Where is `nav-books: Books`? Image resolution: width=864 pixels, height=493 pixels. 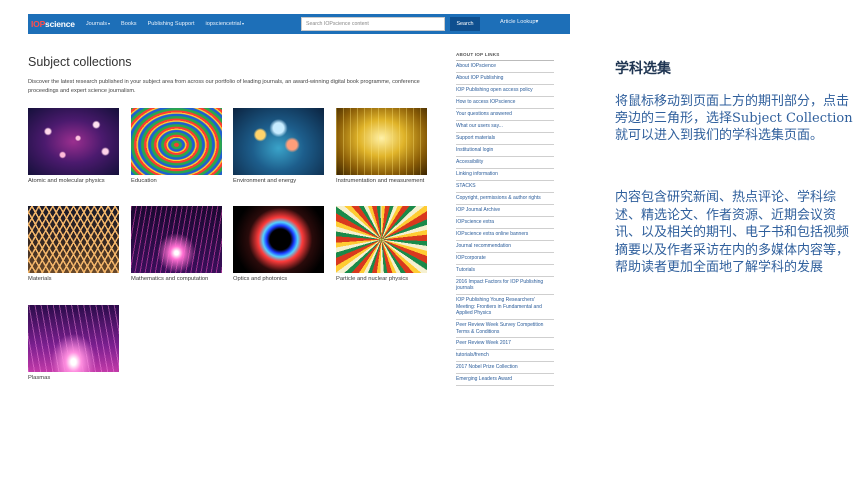 nav-books: Books is located at coordinates (129, 24).